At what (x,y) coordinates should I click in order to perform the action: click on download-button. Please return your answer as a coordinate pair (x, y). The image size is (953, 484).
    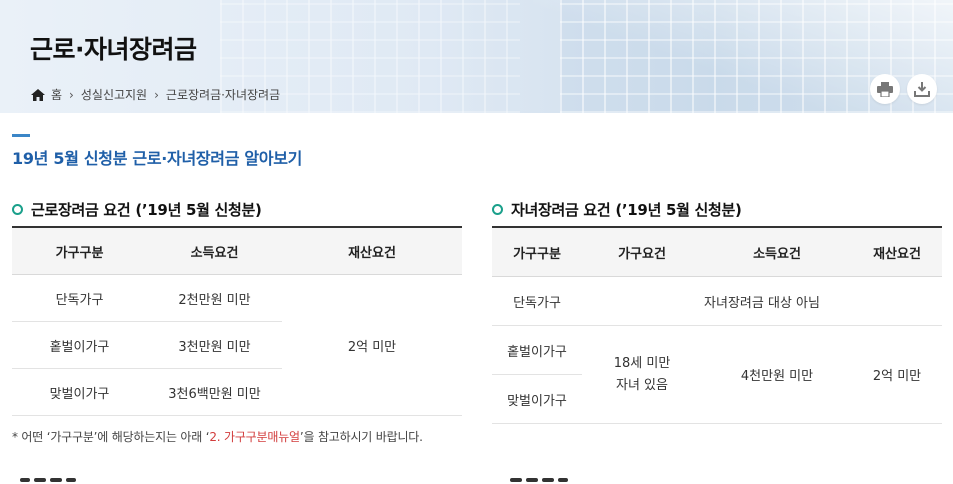
    Looking at the image, I should click on (922, 89).